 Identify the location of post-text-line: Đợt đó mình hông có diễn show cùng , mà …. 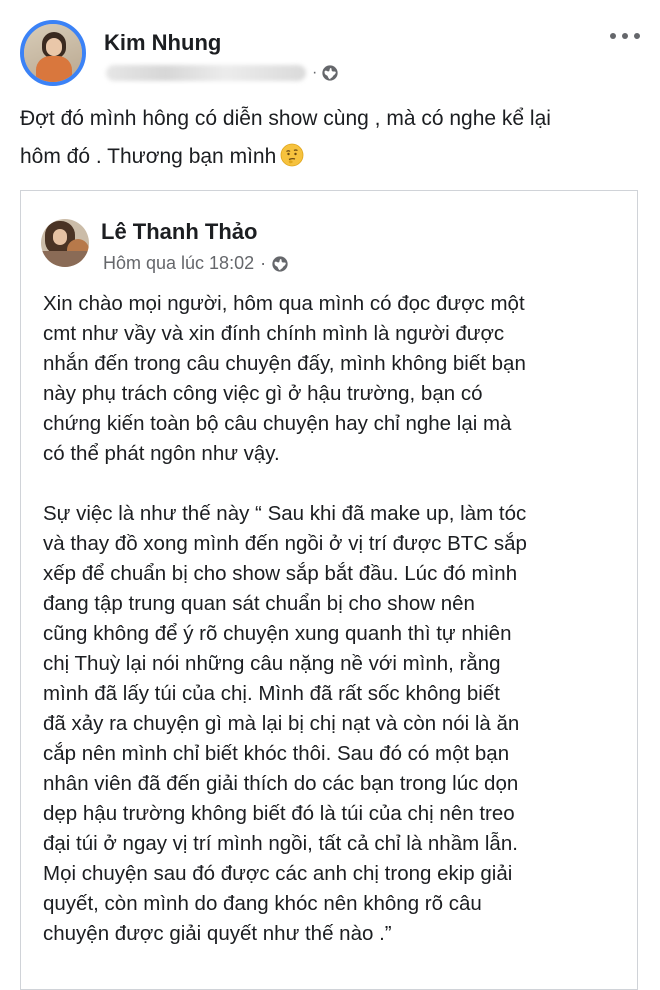
(285, 118).